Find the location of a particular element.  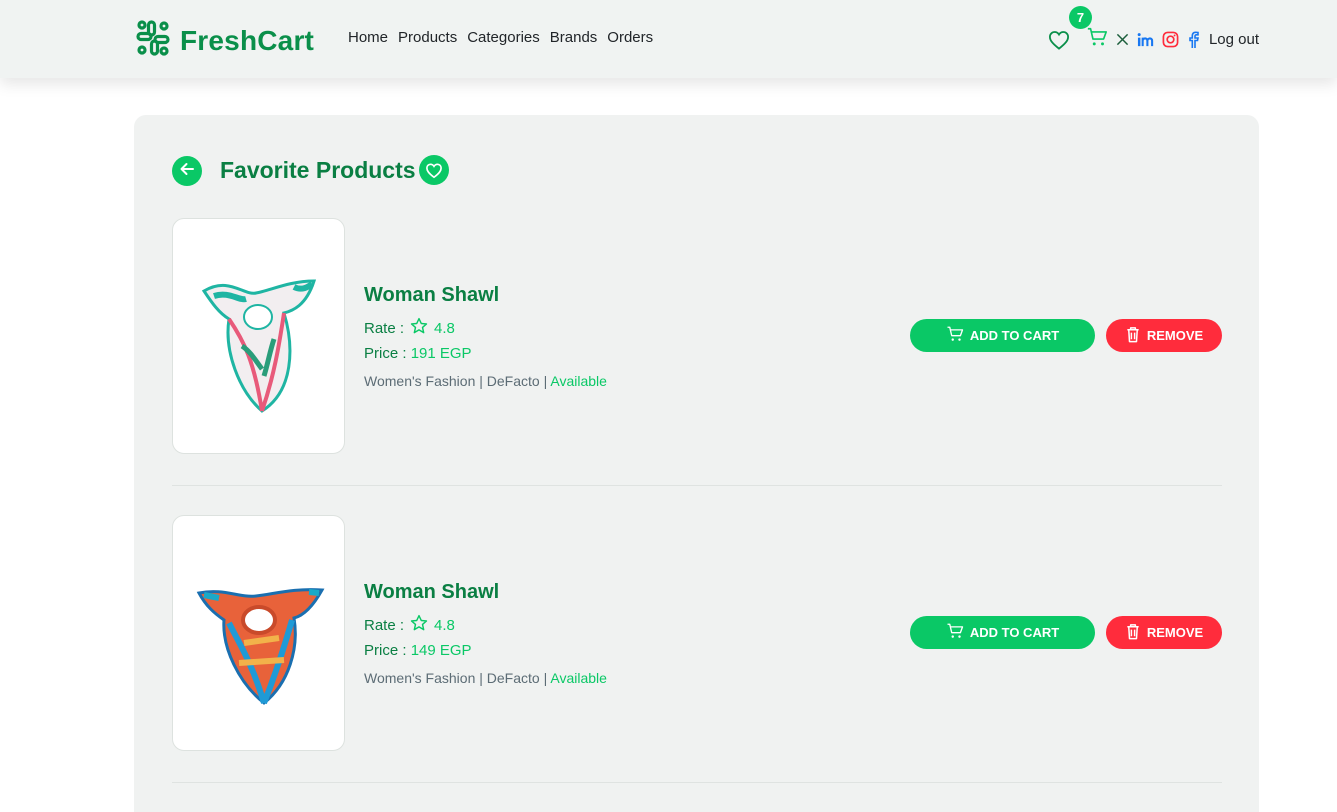

facebook-icon is located at coordinates (1193, 39).